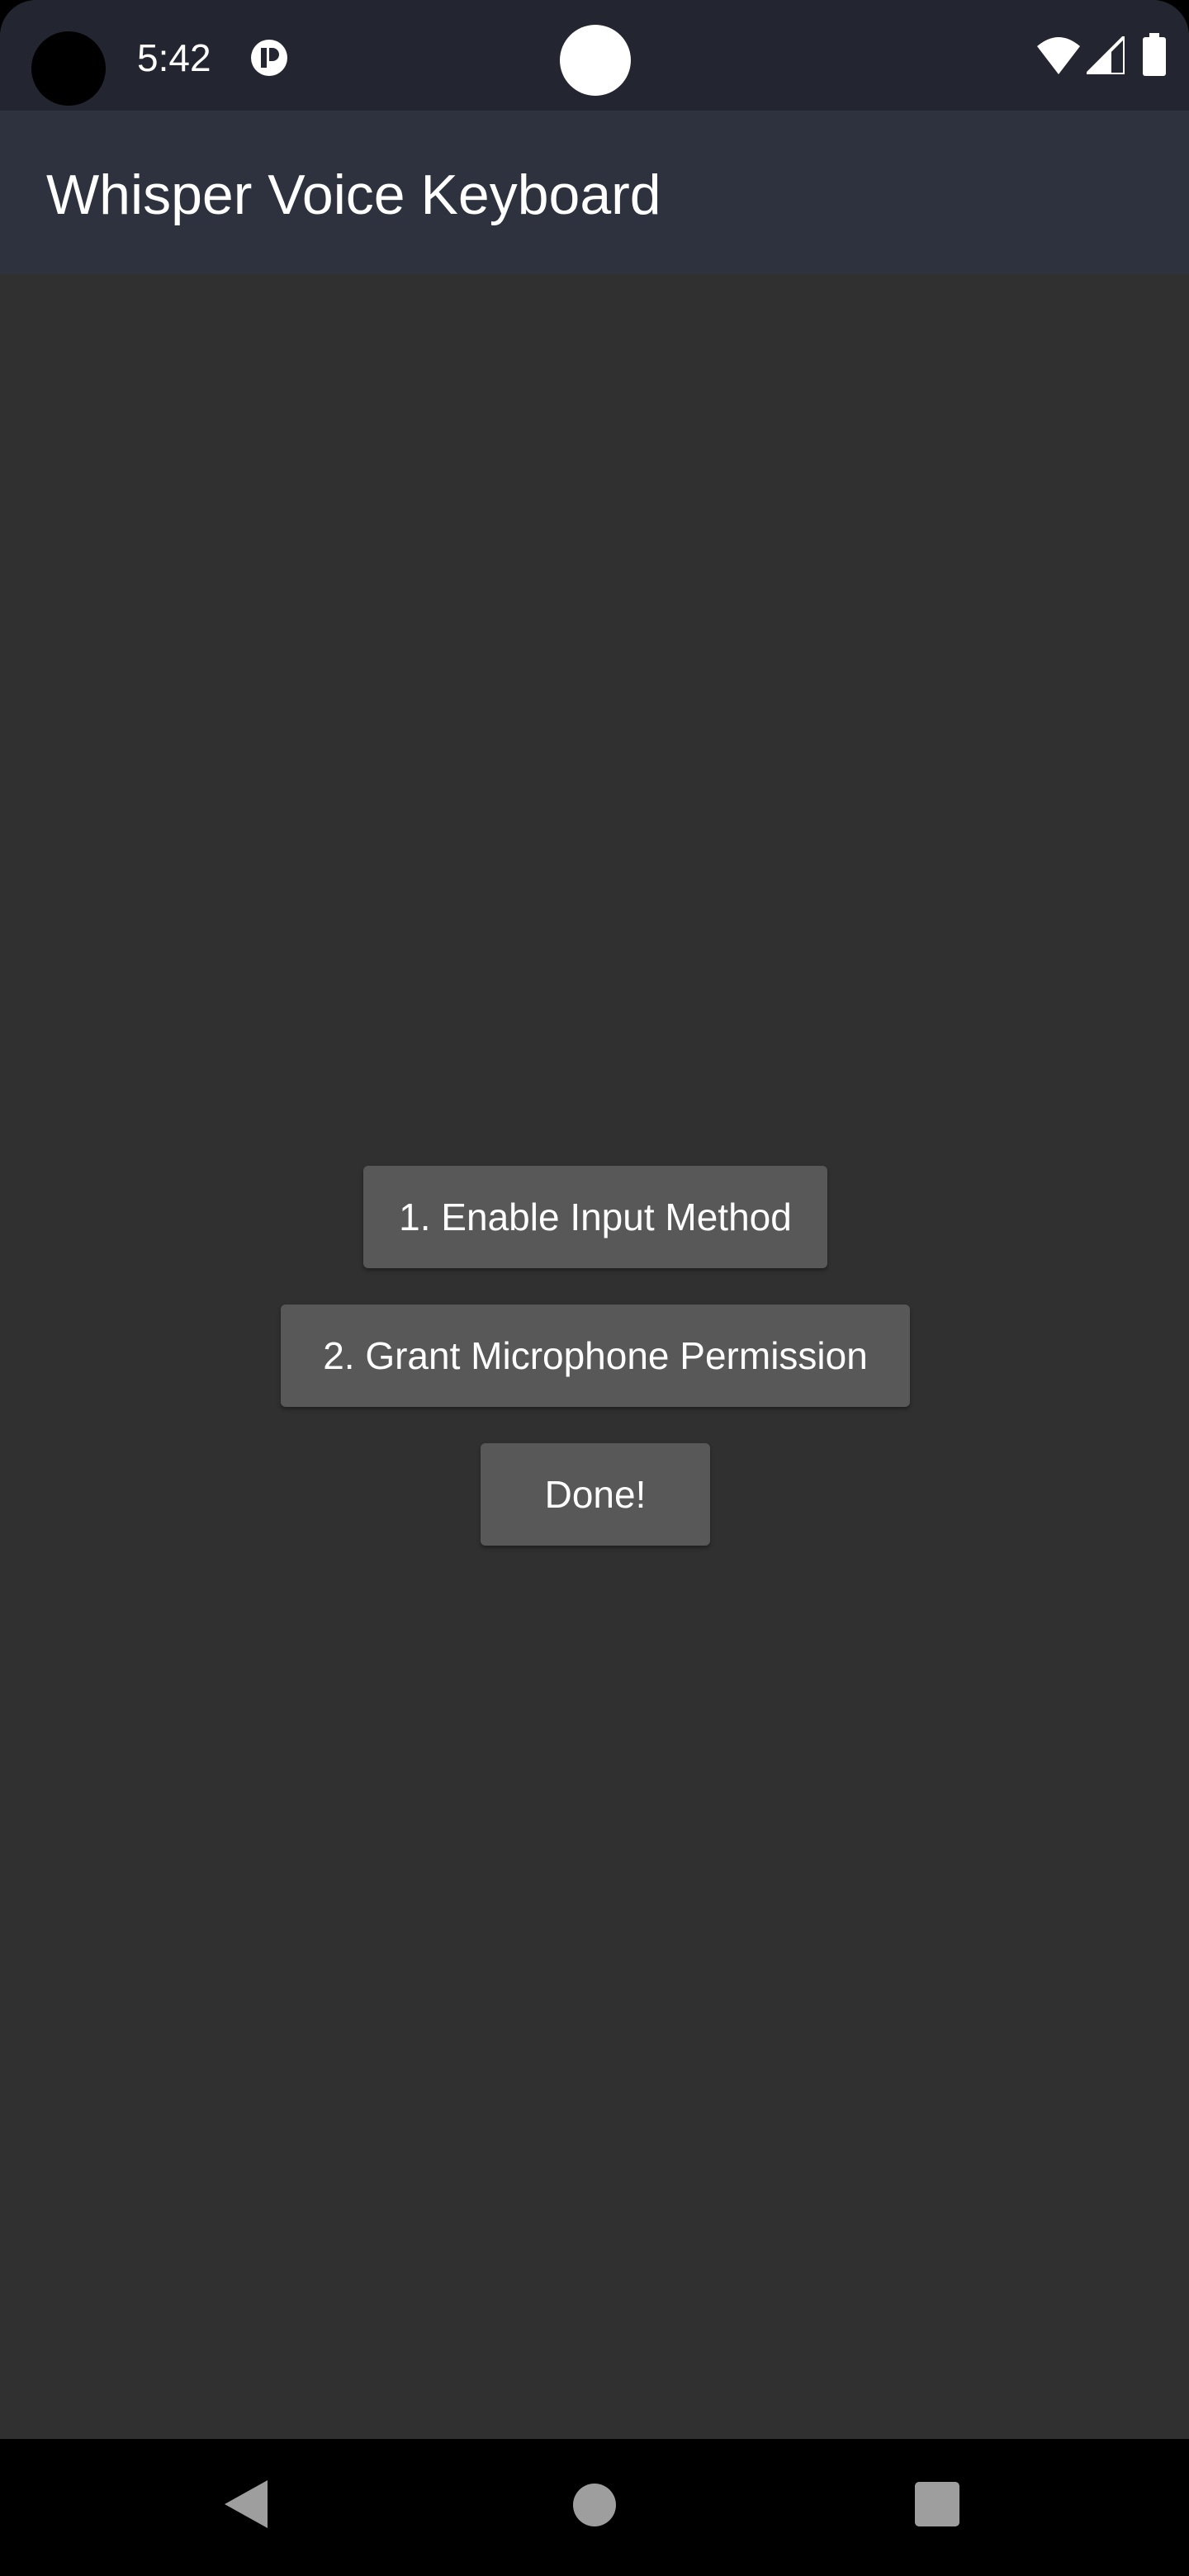 This screenshot has height=2576, width=1189. Describe the element at coordinates (68, 68) in the screenshot. I see `front-camera-cutout` at that location.